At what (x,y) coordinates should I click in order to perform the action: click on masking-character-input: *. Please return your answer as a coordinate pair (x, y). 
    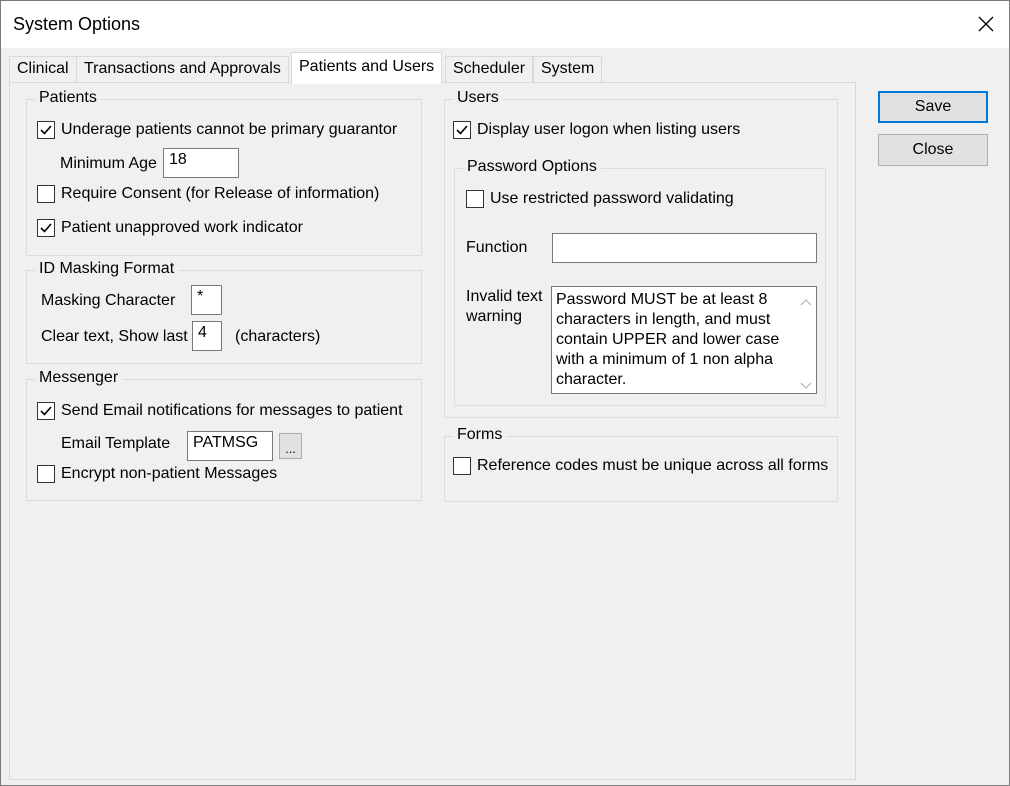
    Looking at the image, I should click on (206, 300).